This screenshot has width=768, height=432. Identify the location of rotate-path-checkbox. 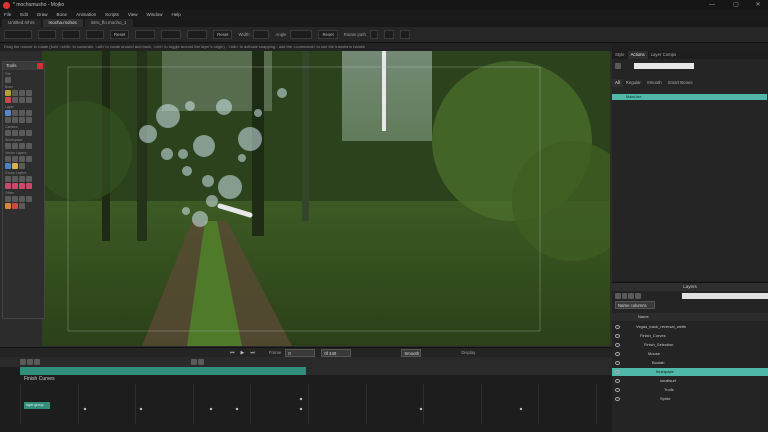
(373, 34).